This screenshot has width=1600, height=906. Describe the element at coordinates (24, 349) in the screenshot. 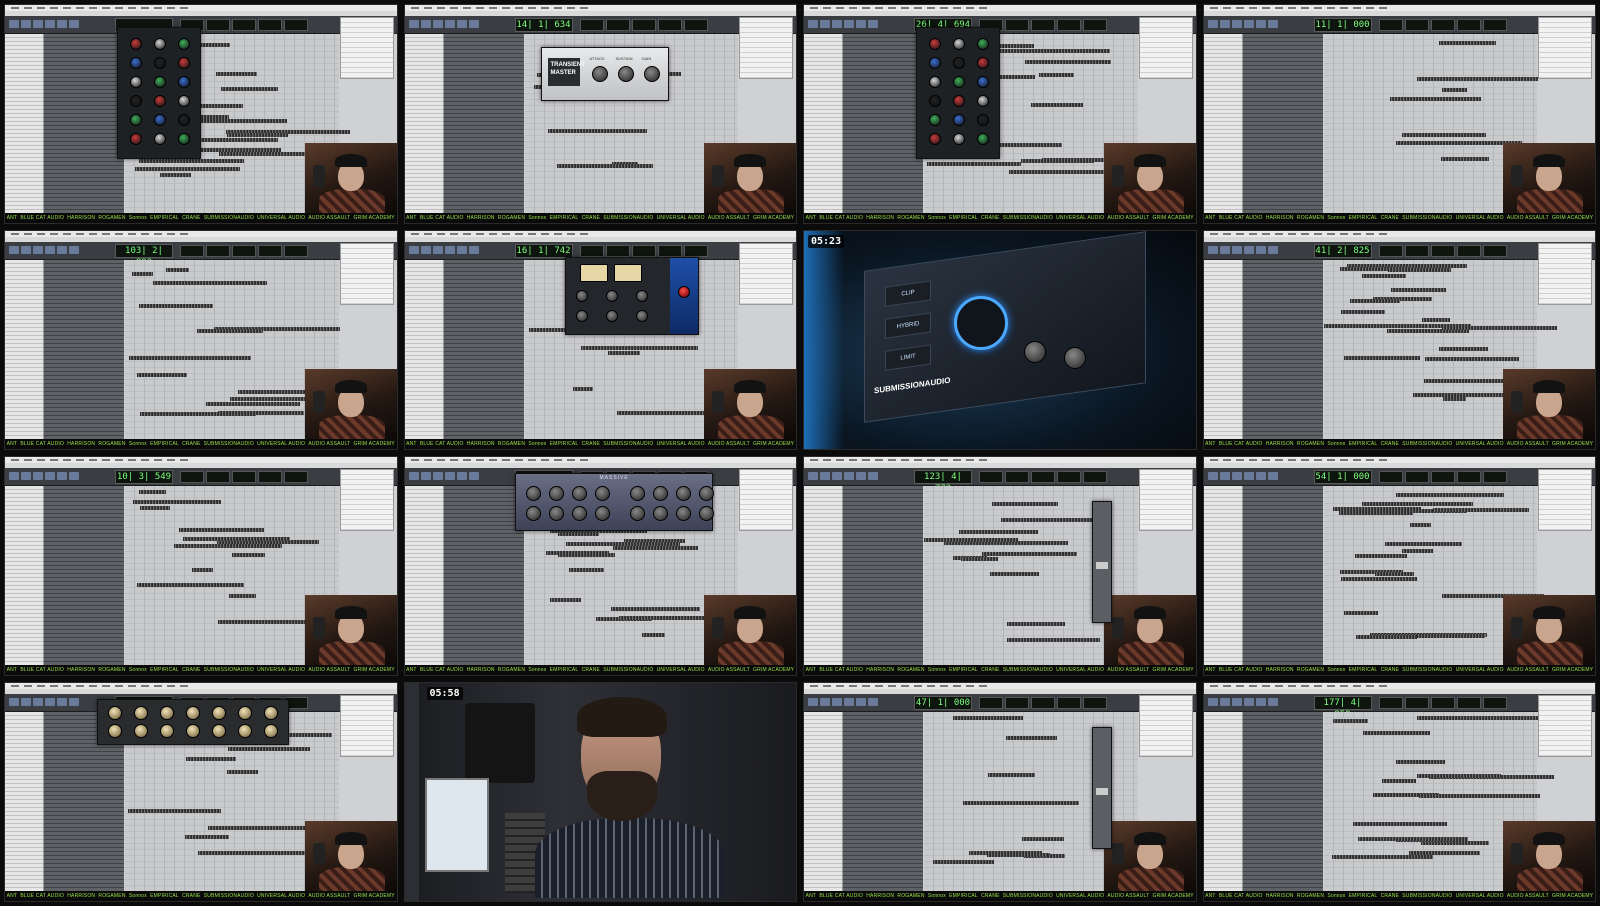

I see `tracks-list` at that location.